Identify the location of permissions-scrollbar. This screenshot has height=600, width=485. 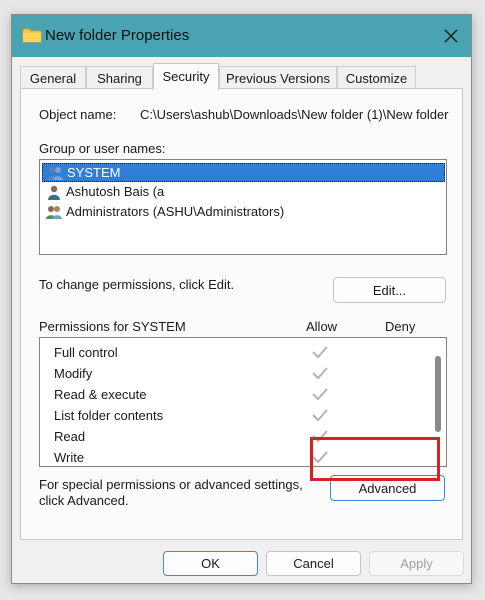
(438, 395).